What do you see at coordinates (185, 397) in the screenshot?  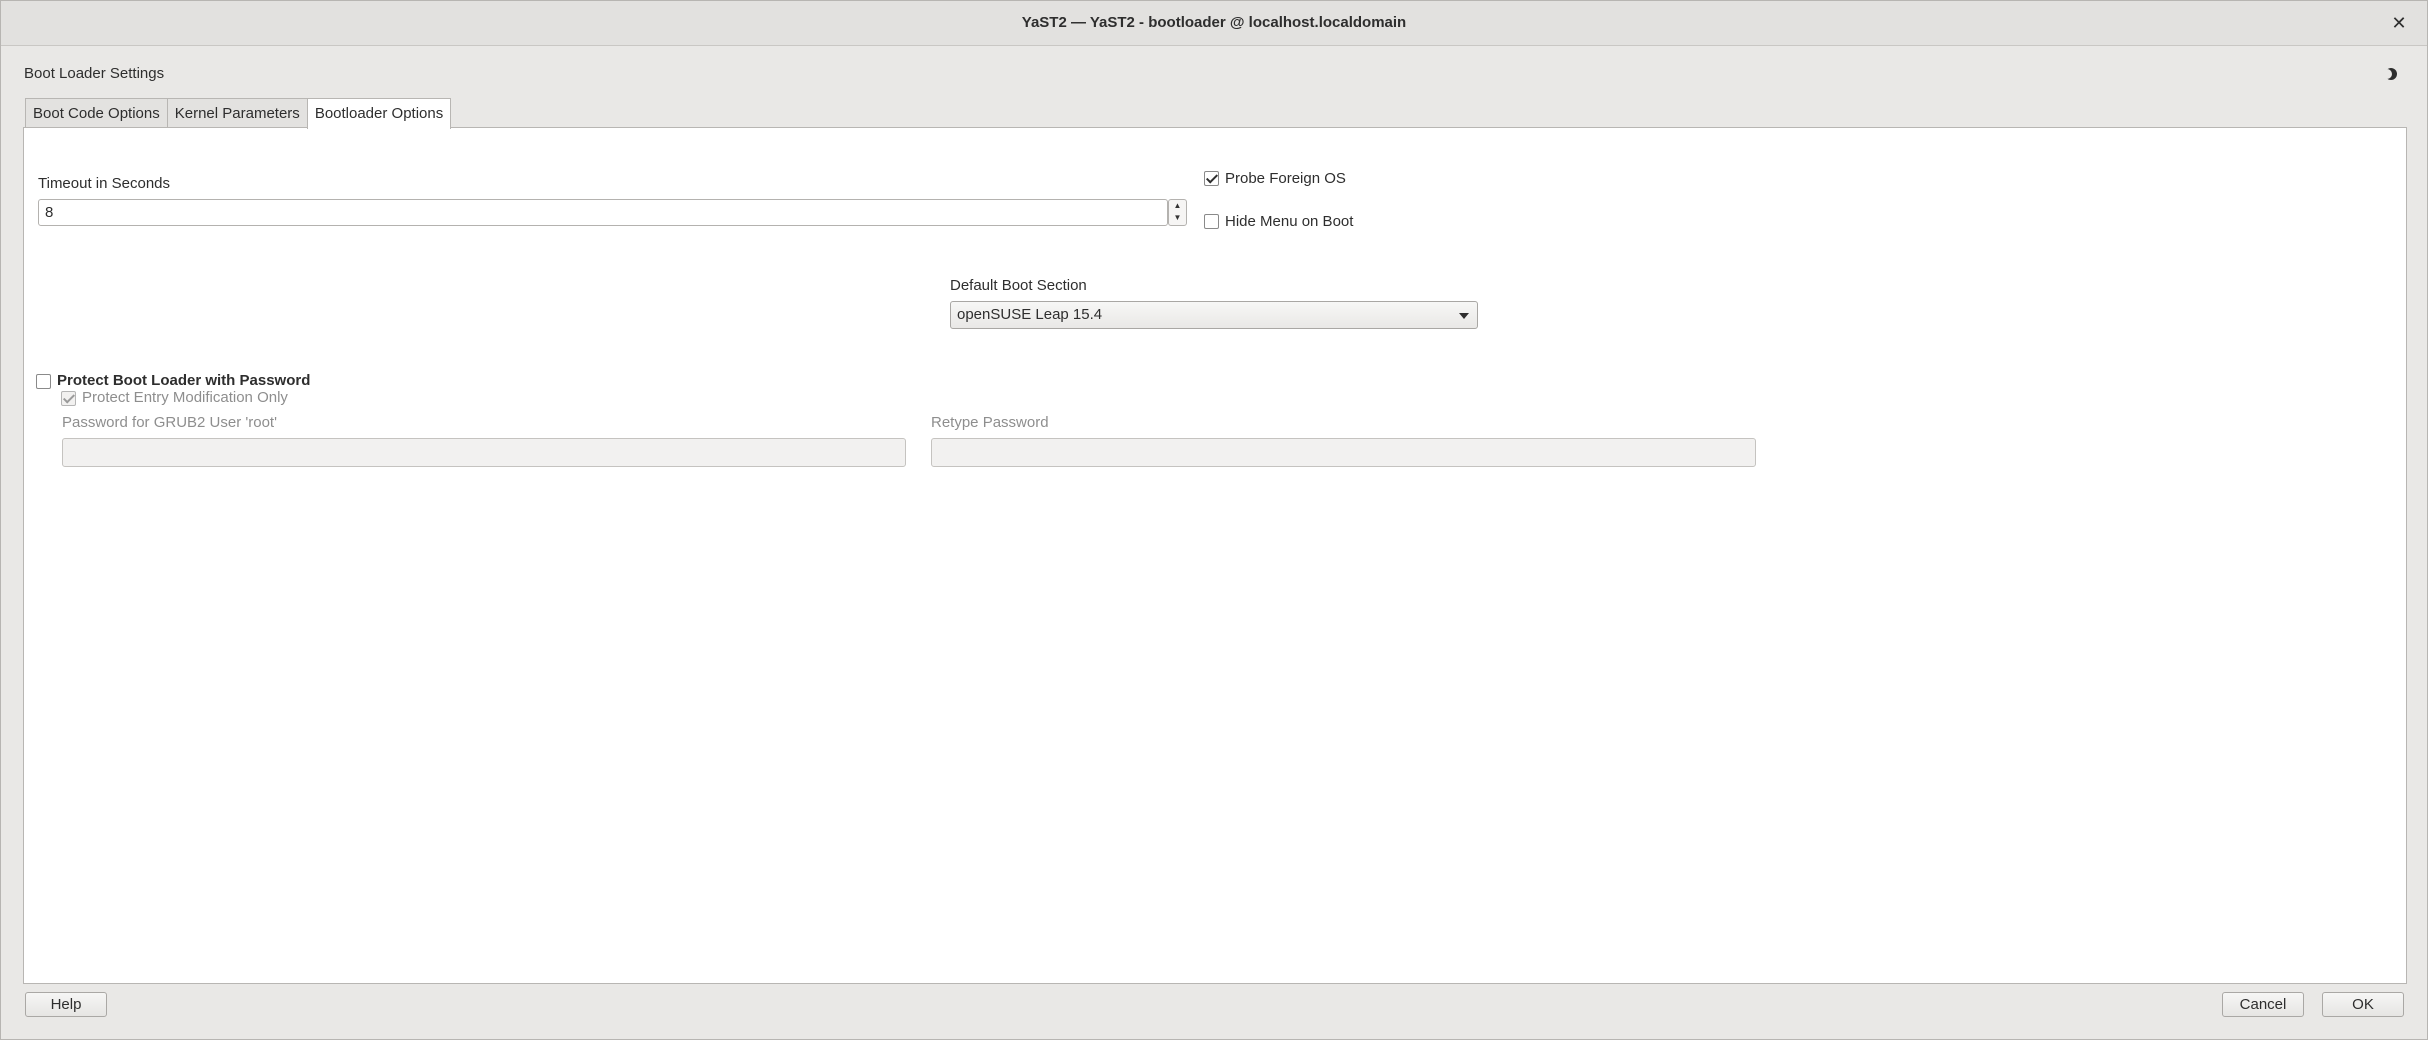 I see `protect-entry-only-label: Protect Entry Modification Only` at bounding box center [185, 397].